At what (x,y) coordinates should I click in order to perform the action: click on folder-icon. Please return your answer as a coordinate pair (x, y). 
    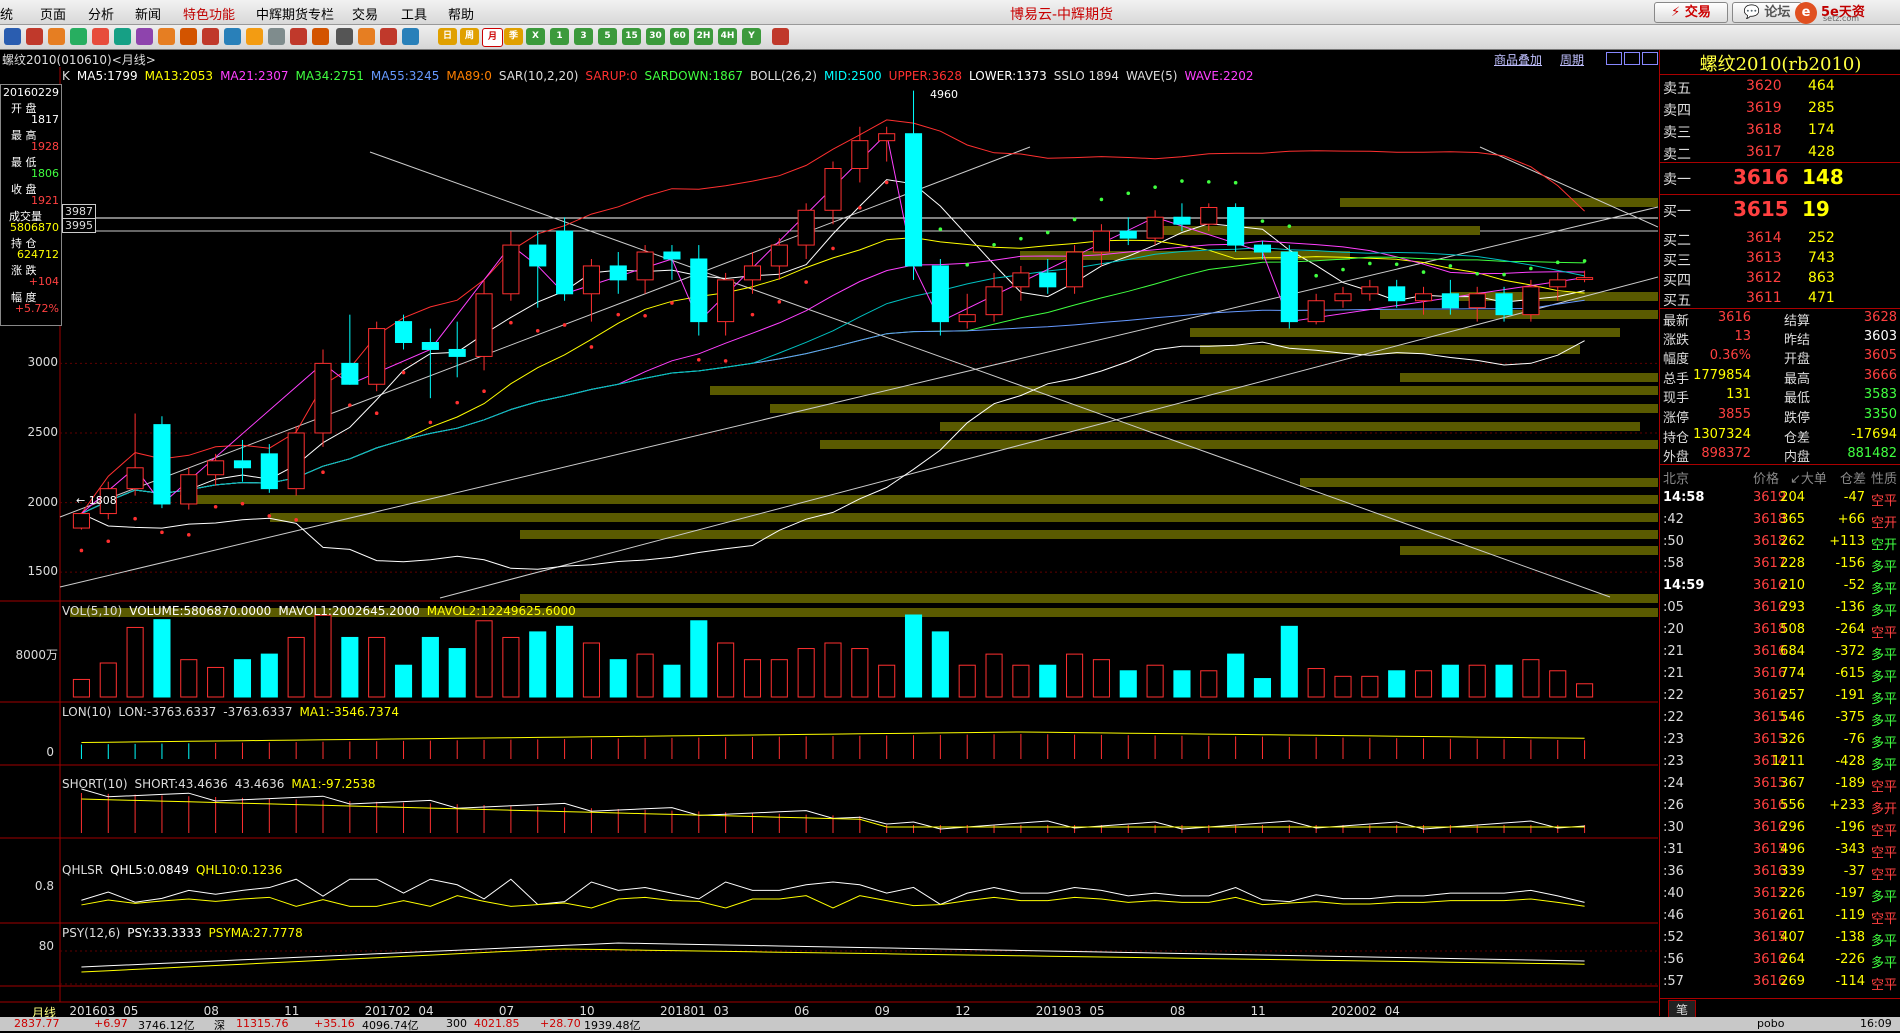
    Looking at the image, I should click on (56, 36).